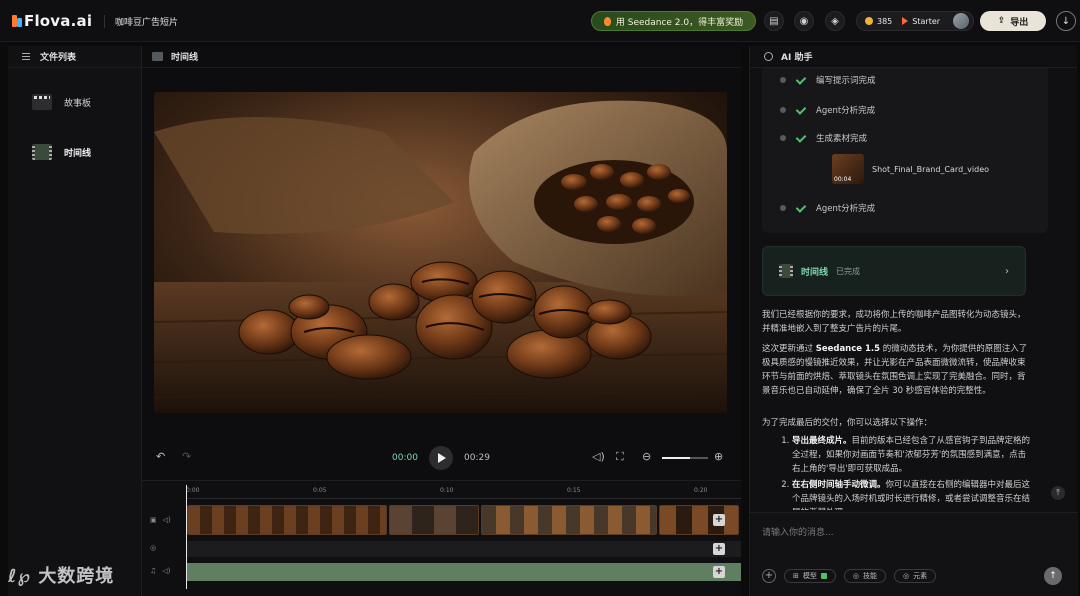  I want to click on overlay-track, so click(464, 549).